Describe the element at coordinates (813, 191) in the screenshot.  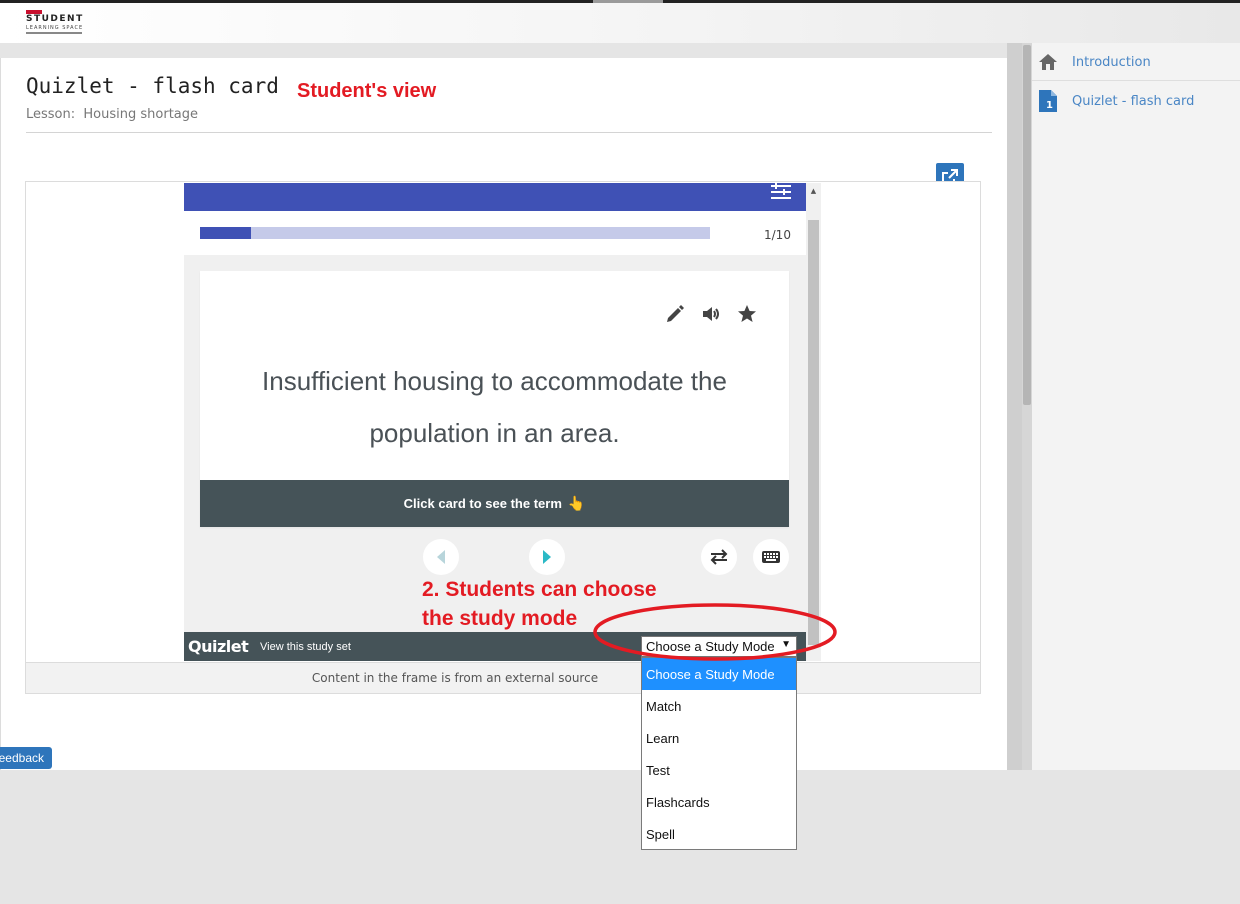
I see `scroll-up-arrow-icon: ▲` at that location.